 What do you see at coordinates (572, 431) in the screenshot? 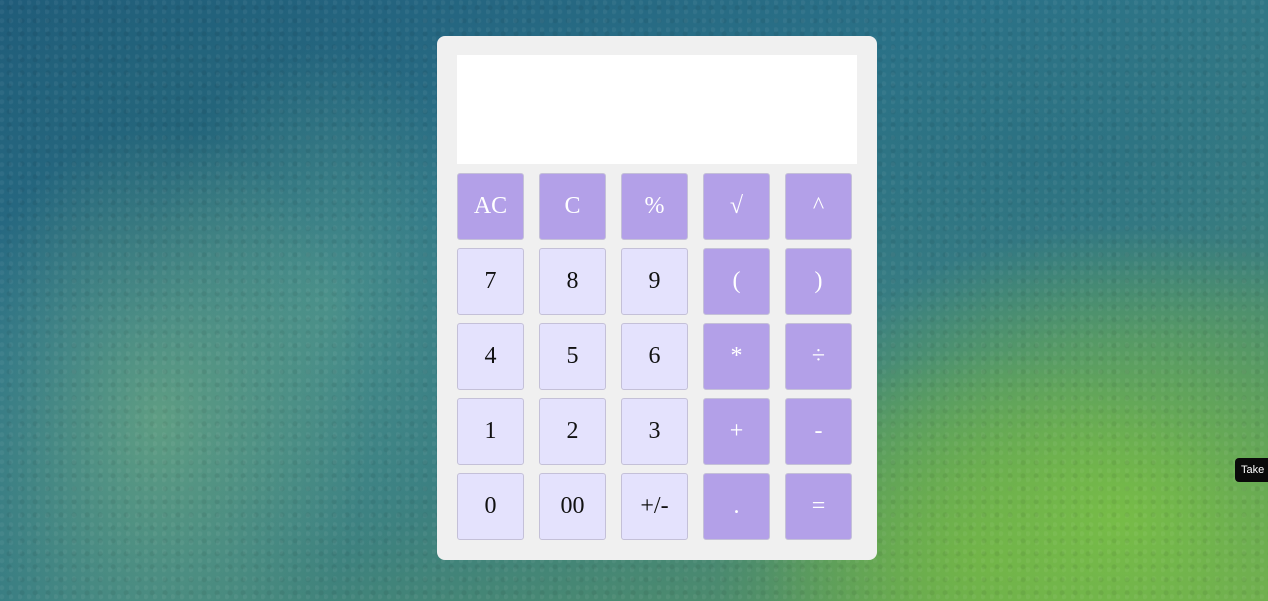
I see `digit-2-button: 2` at bounding box center [572, 431].